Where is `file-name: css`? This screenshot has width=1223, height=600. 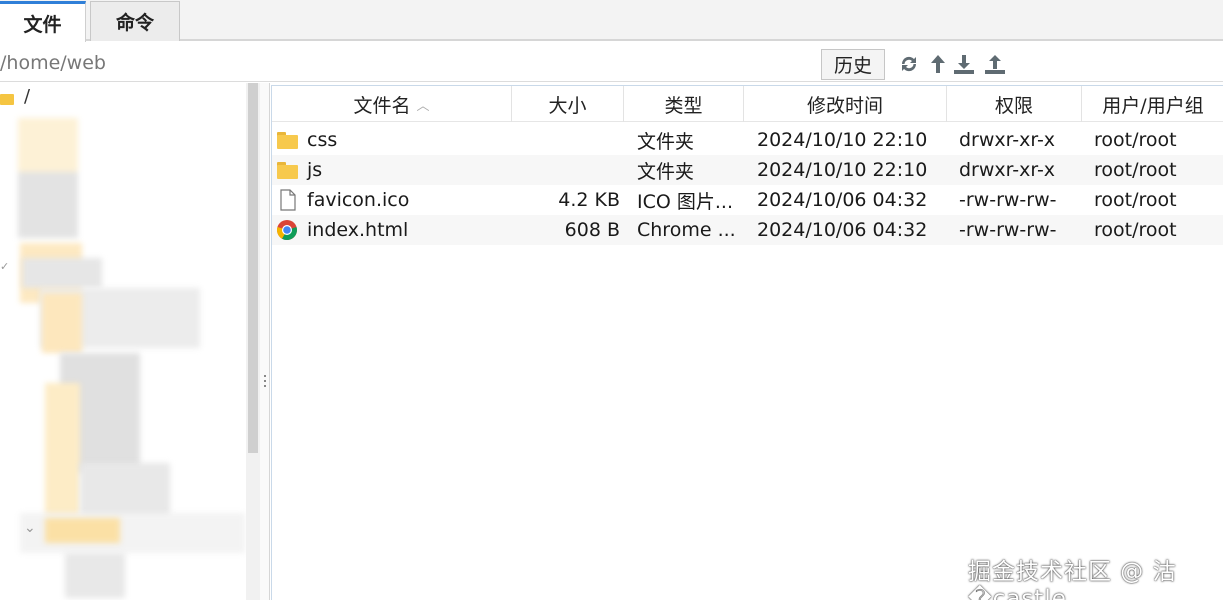 file-name: css is located at coordinates (322, 140).